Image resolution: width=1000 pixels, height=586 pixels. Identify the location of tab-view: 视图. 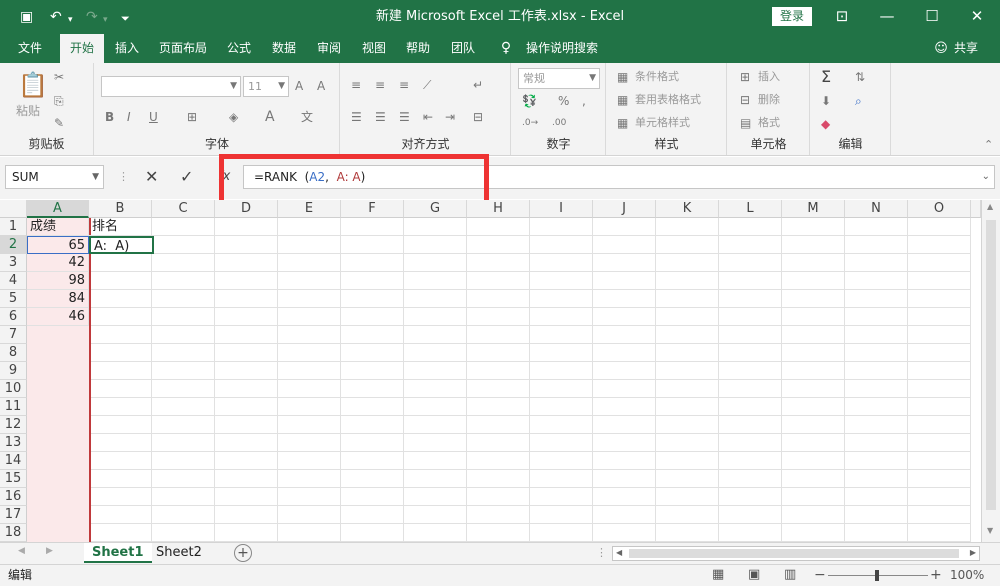
(374, 48).